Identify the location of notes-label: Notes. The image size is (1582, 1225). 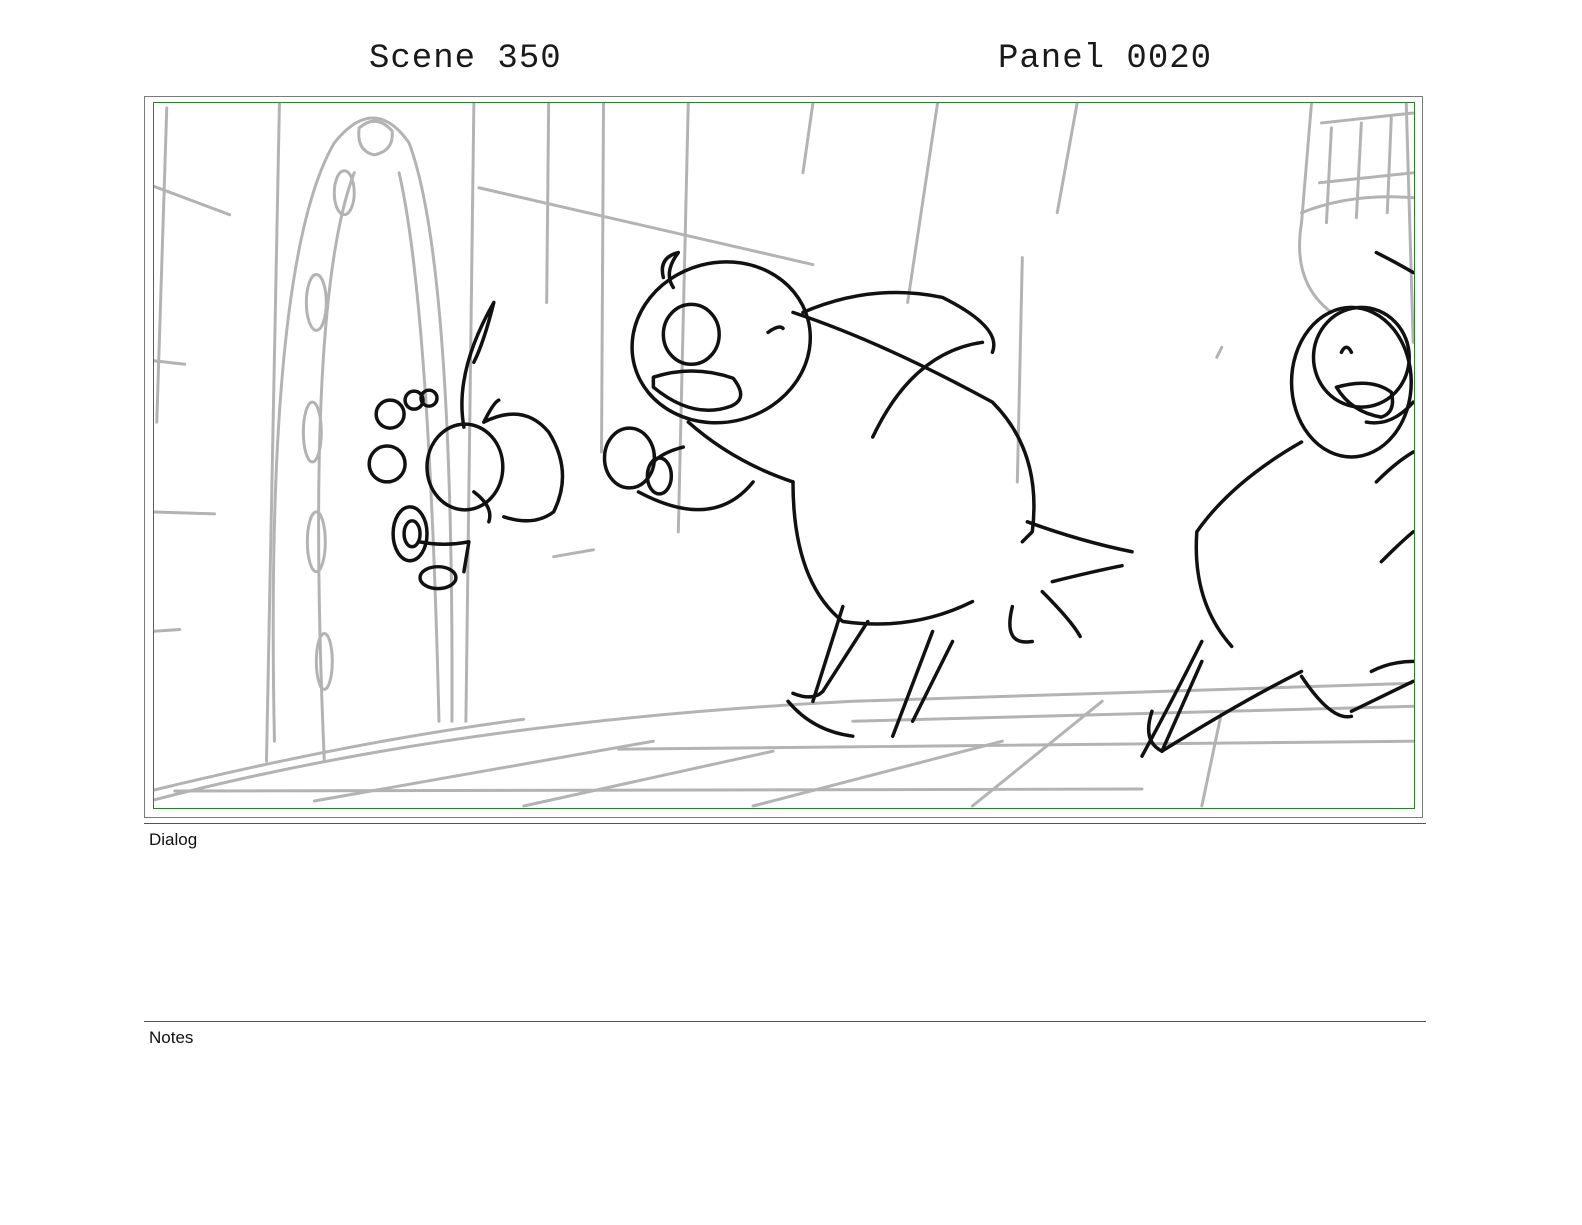
(171, 1037).